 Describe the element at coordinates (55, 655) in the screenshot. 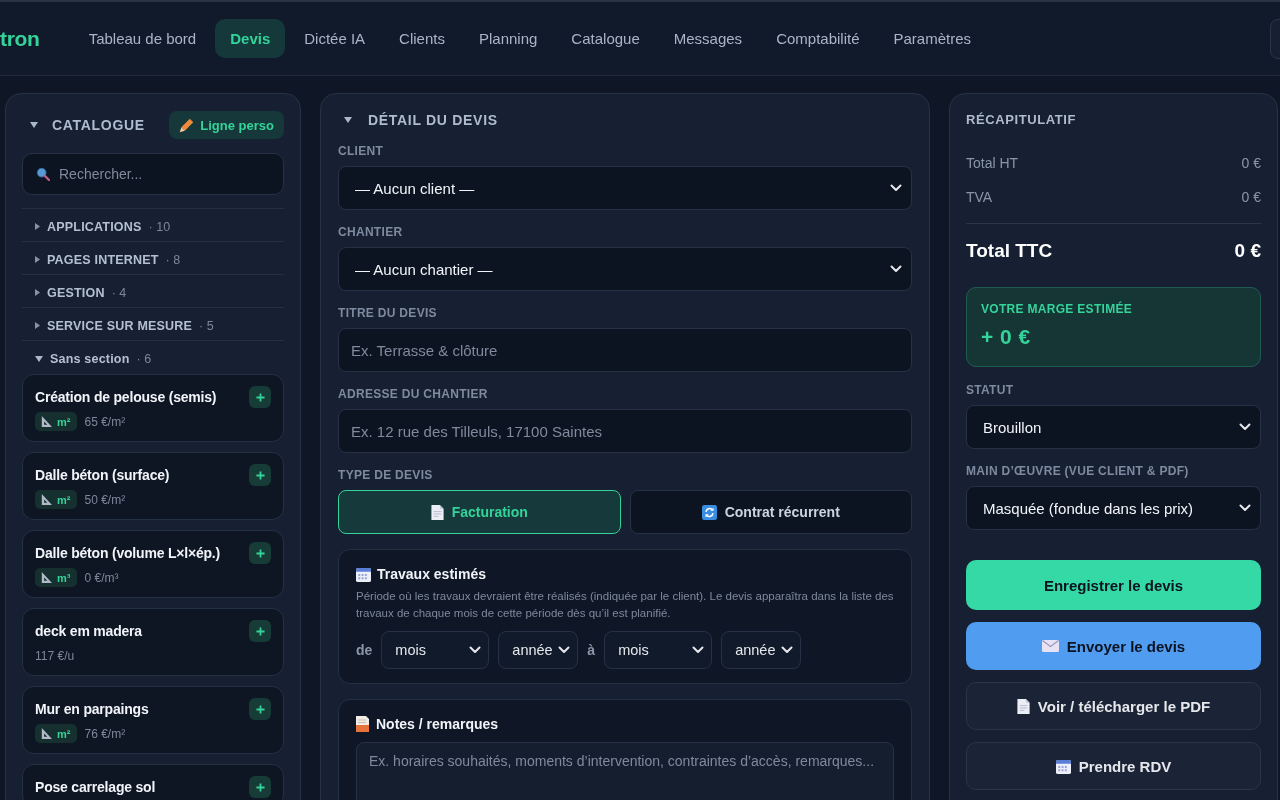

I see `item-price: 117 €/u` at that location.